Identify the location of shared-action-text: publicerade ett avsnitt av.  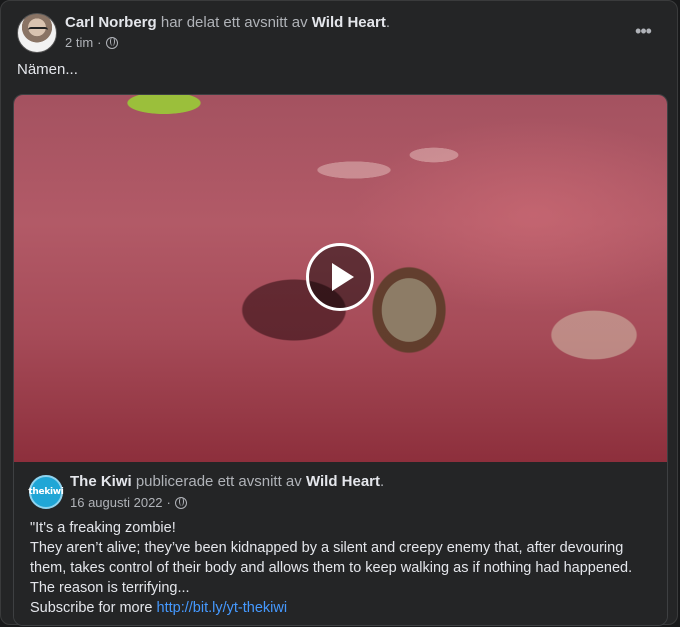
(218, 481).